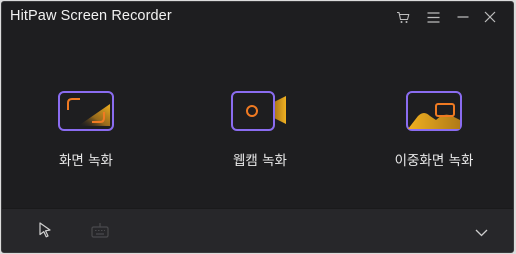 This screenshot has width=516, height=254. What do you see at coordinates (86, 112) in the screenshot?
I see `screen-record-icon` at bounding box center [86, 112].